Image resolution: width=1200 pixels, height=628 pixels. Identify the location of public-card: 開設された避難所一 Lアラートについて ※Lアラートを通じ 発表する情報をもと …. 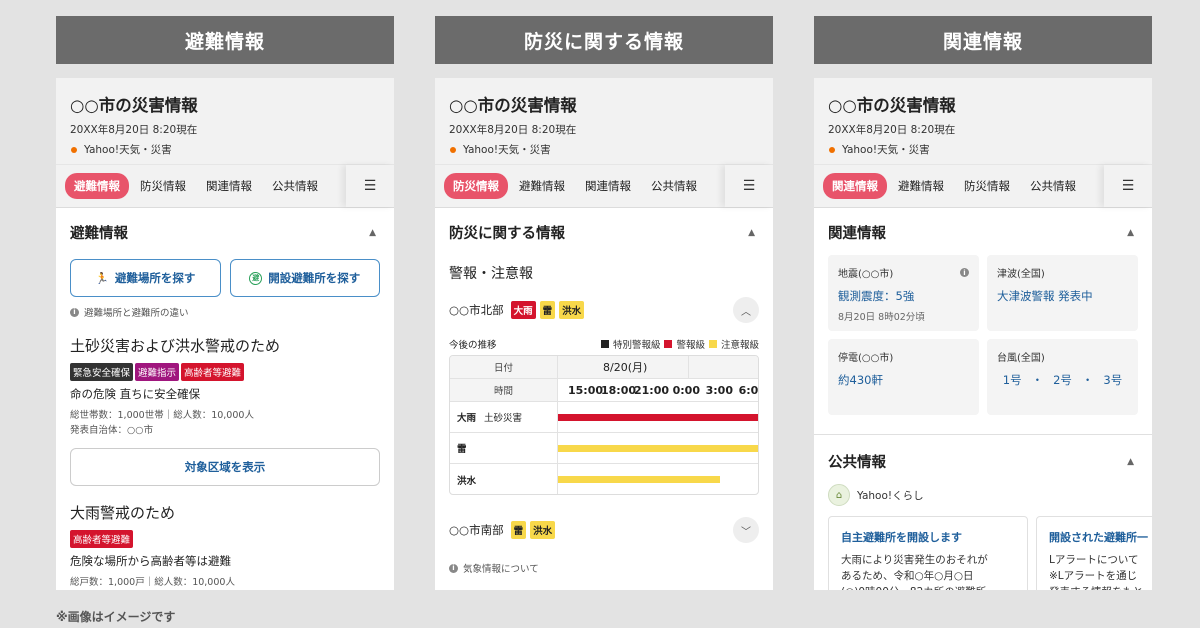
(1094, 553).